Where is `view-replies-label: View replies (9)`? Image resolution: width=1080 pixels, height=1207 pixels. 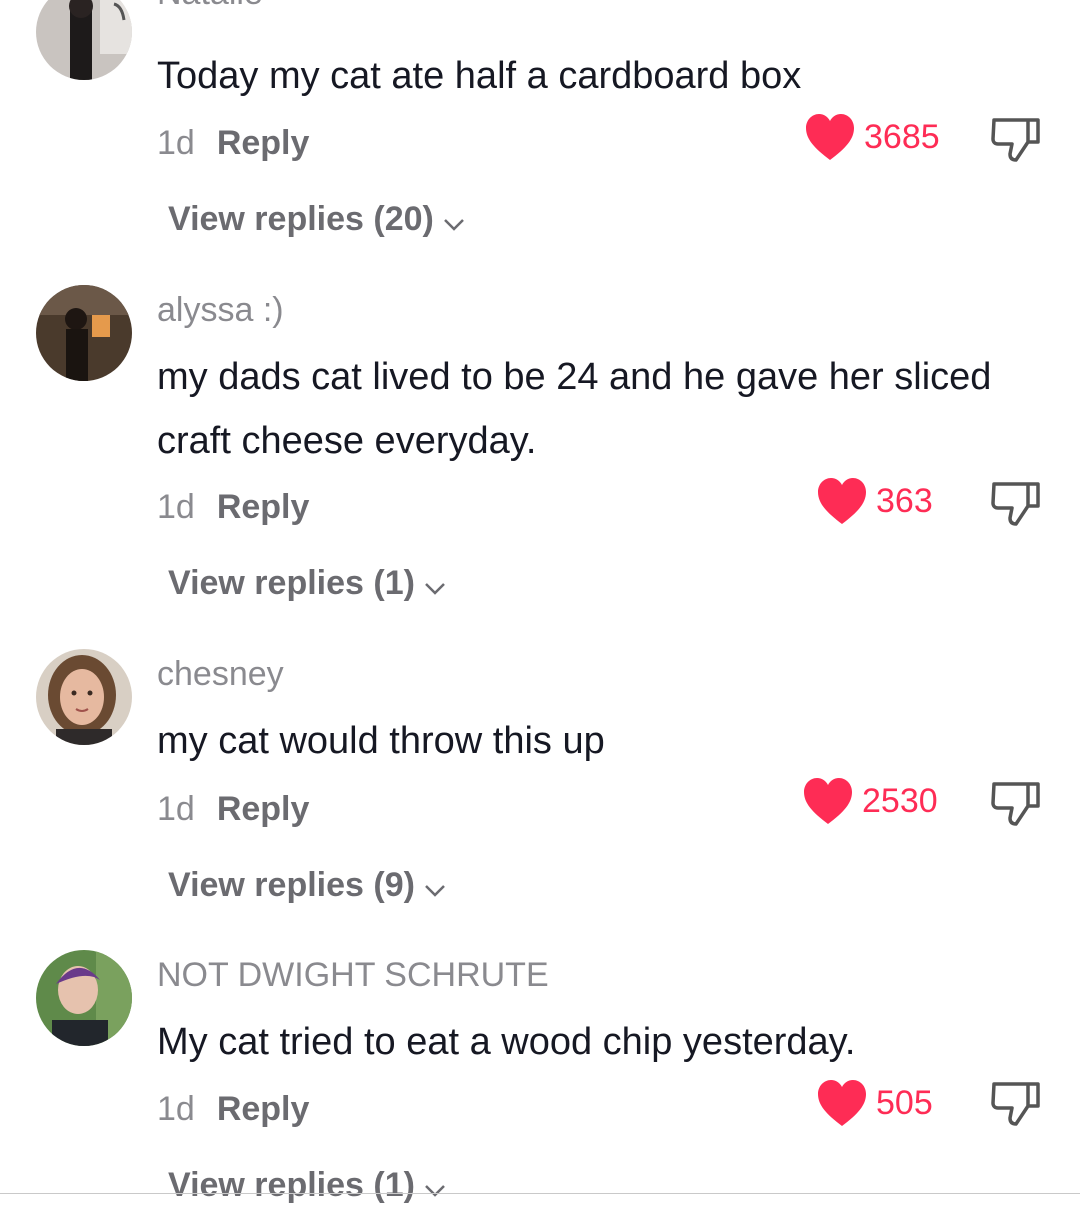
view-replies-label: View replies (9) is located at coordinates (291, 885).